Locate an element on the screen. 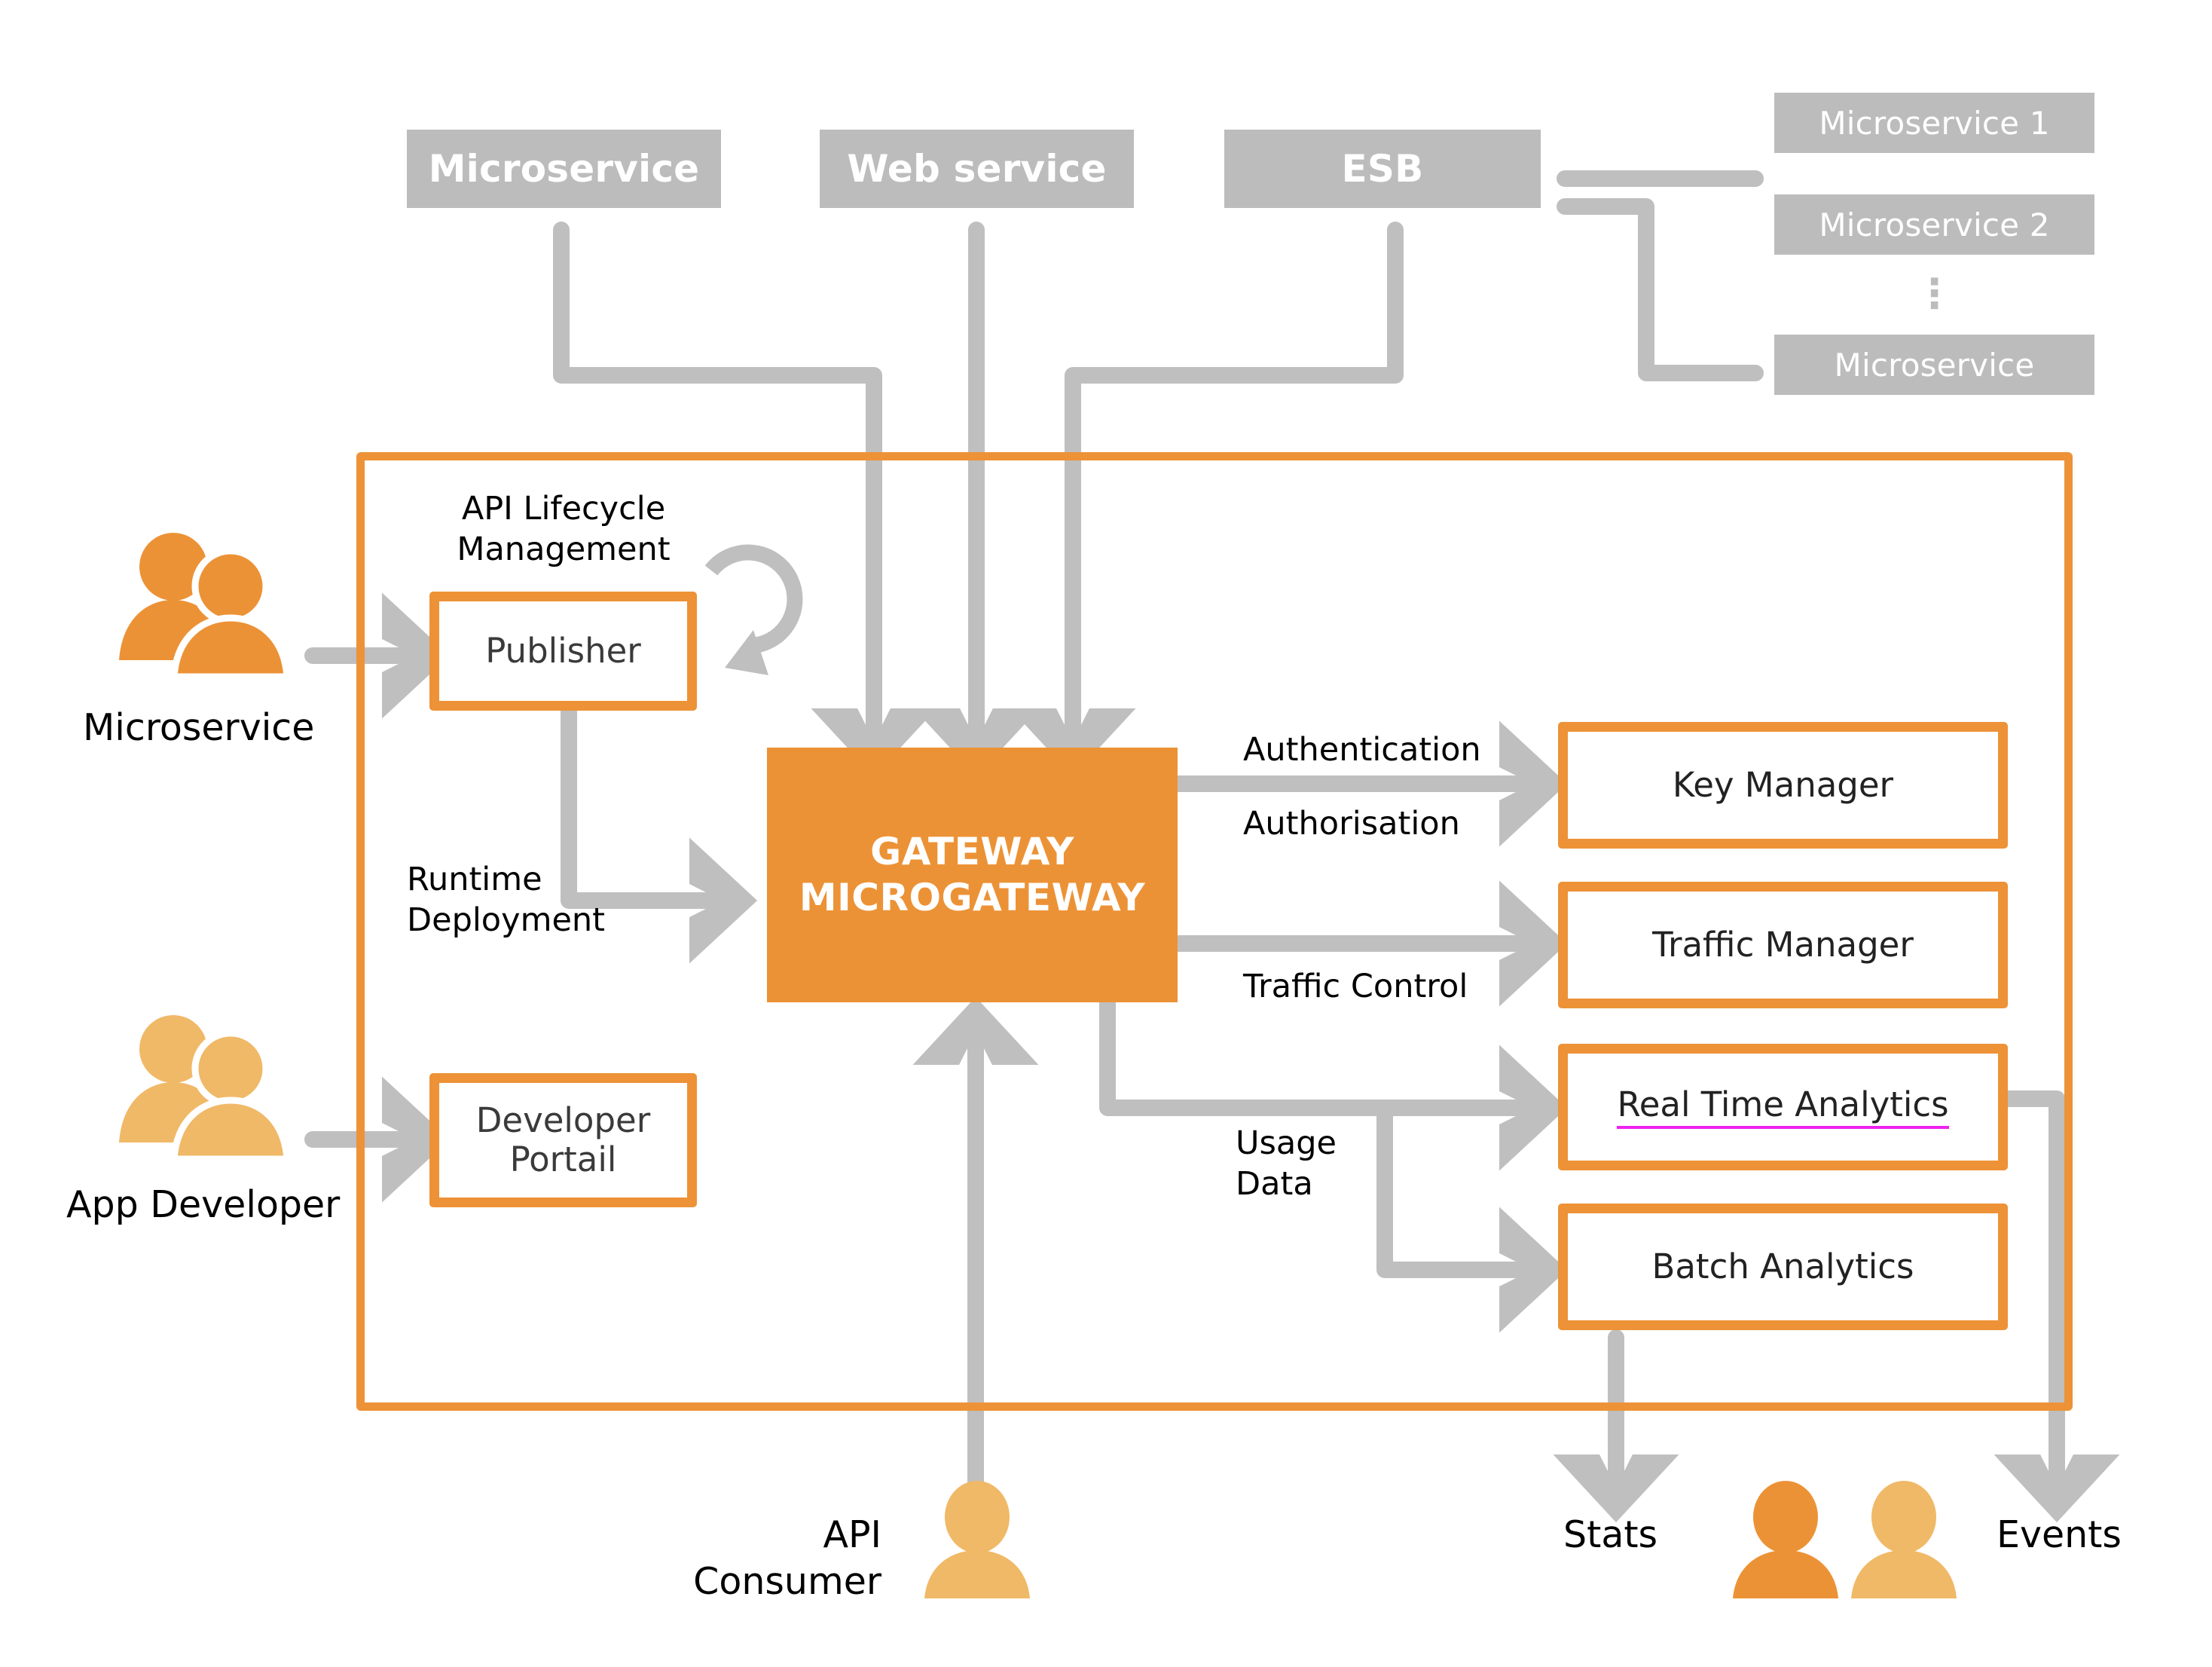  source-box-web-service-label: Web service is located at coordinates (977, 169).